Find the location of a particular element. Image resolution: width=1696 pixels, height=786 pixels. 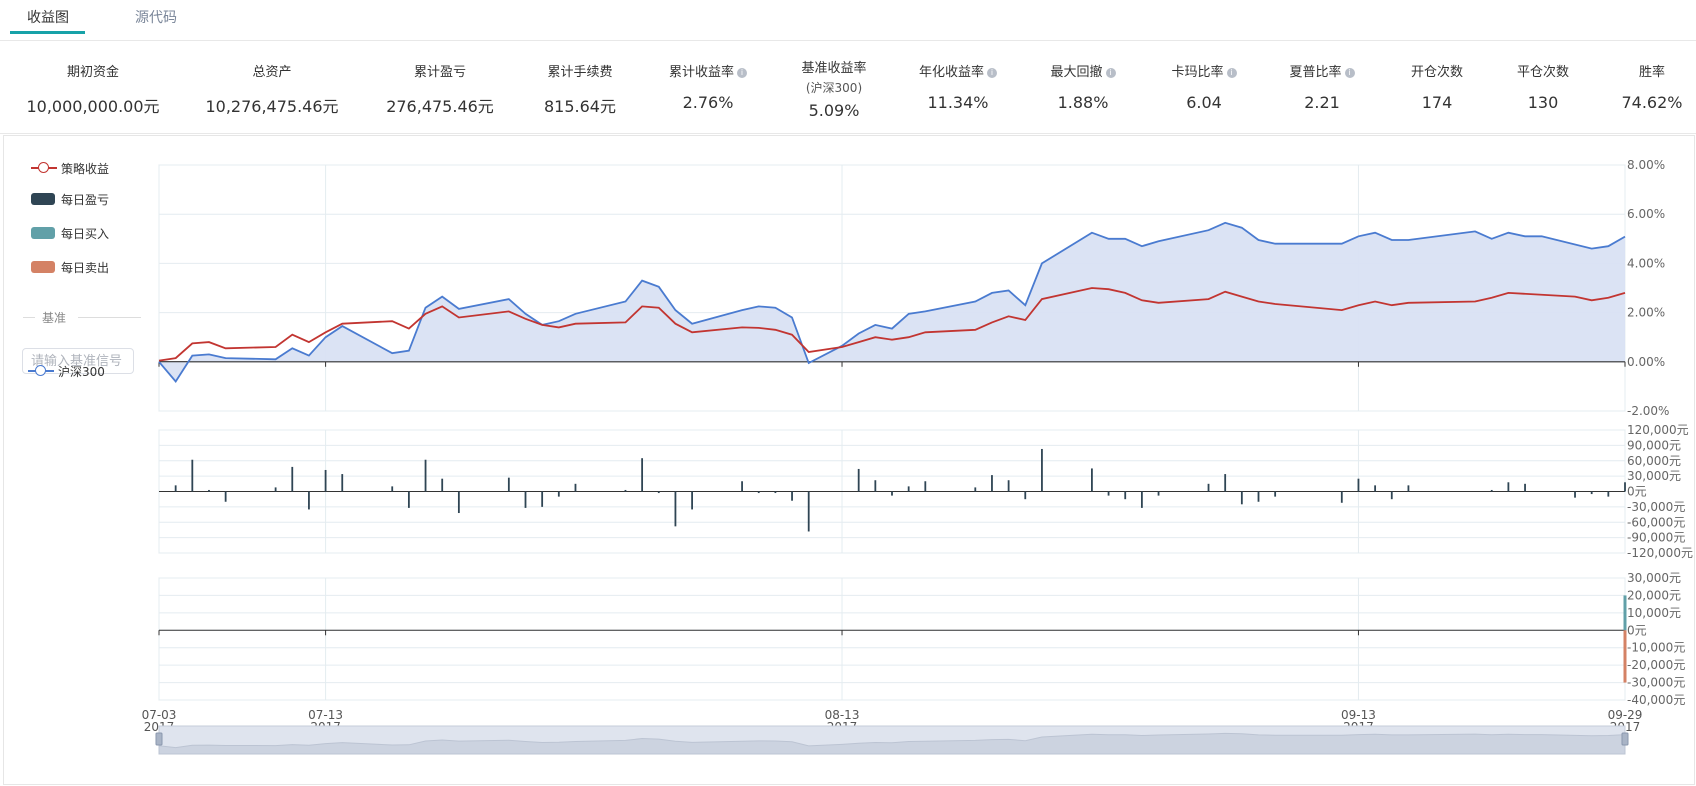

benchmark-title: 基准 is located at coordinates (82, 317).